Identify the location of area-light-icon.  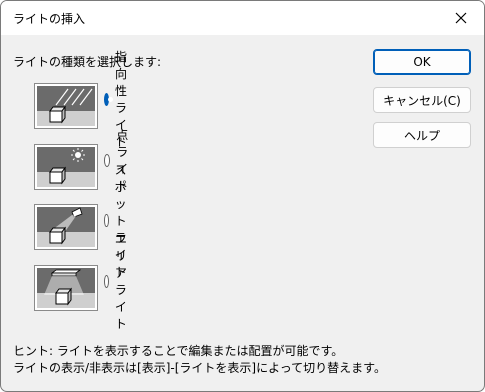
(66, 288).